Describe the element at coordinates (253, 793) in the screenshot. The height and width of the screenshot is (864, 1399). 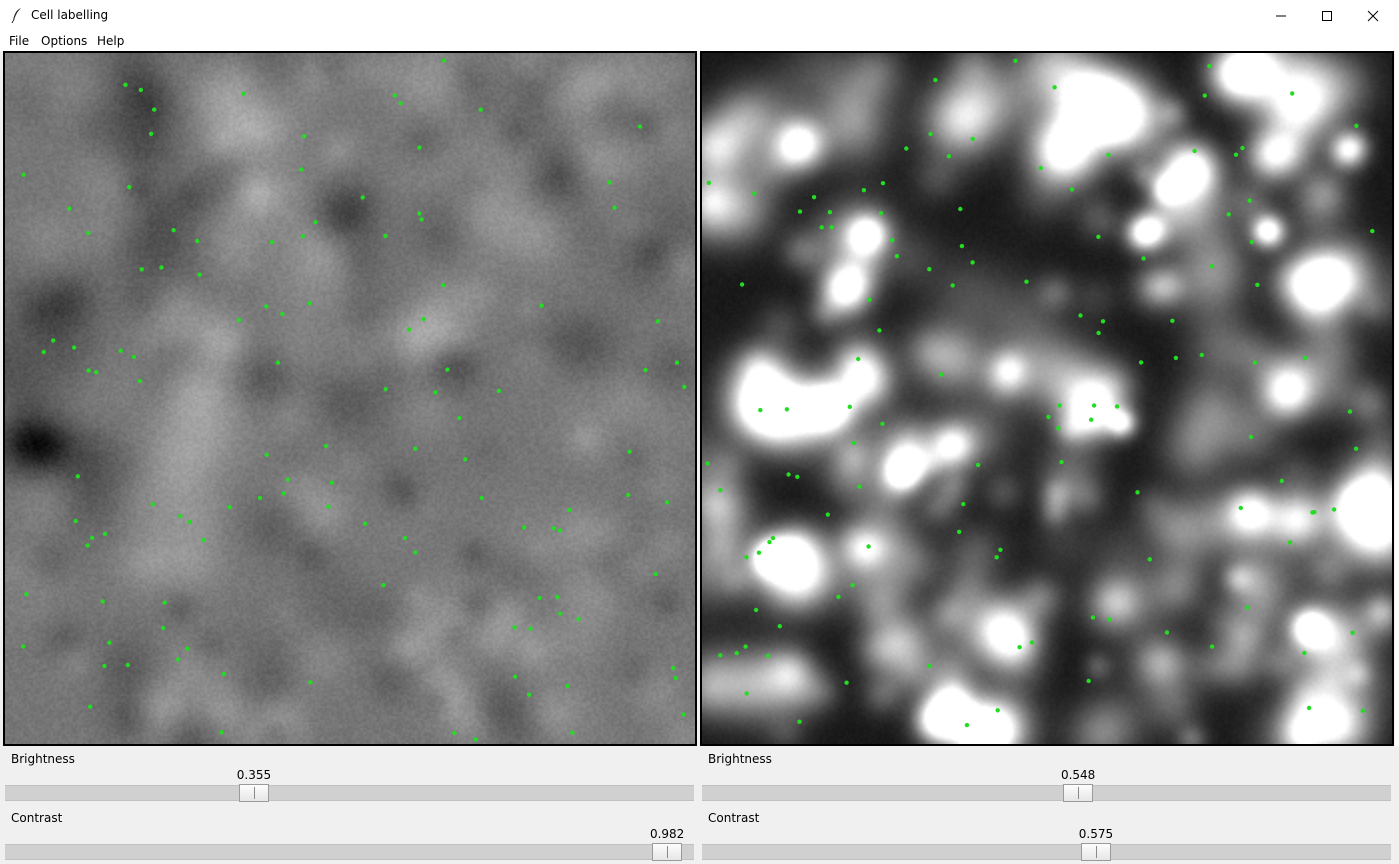
I see `left-brightness-slider-thumb` at that location.